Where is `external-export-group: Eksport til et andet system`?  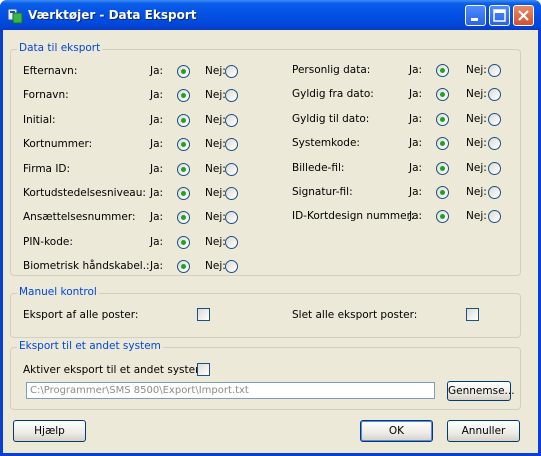
external-export-group: Eksport til et andet system is located at coordinates (265, 375).